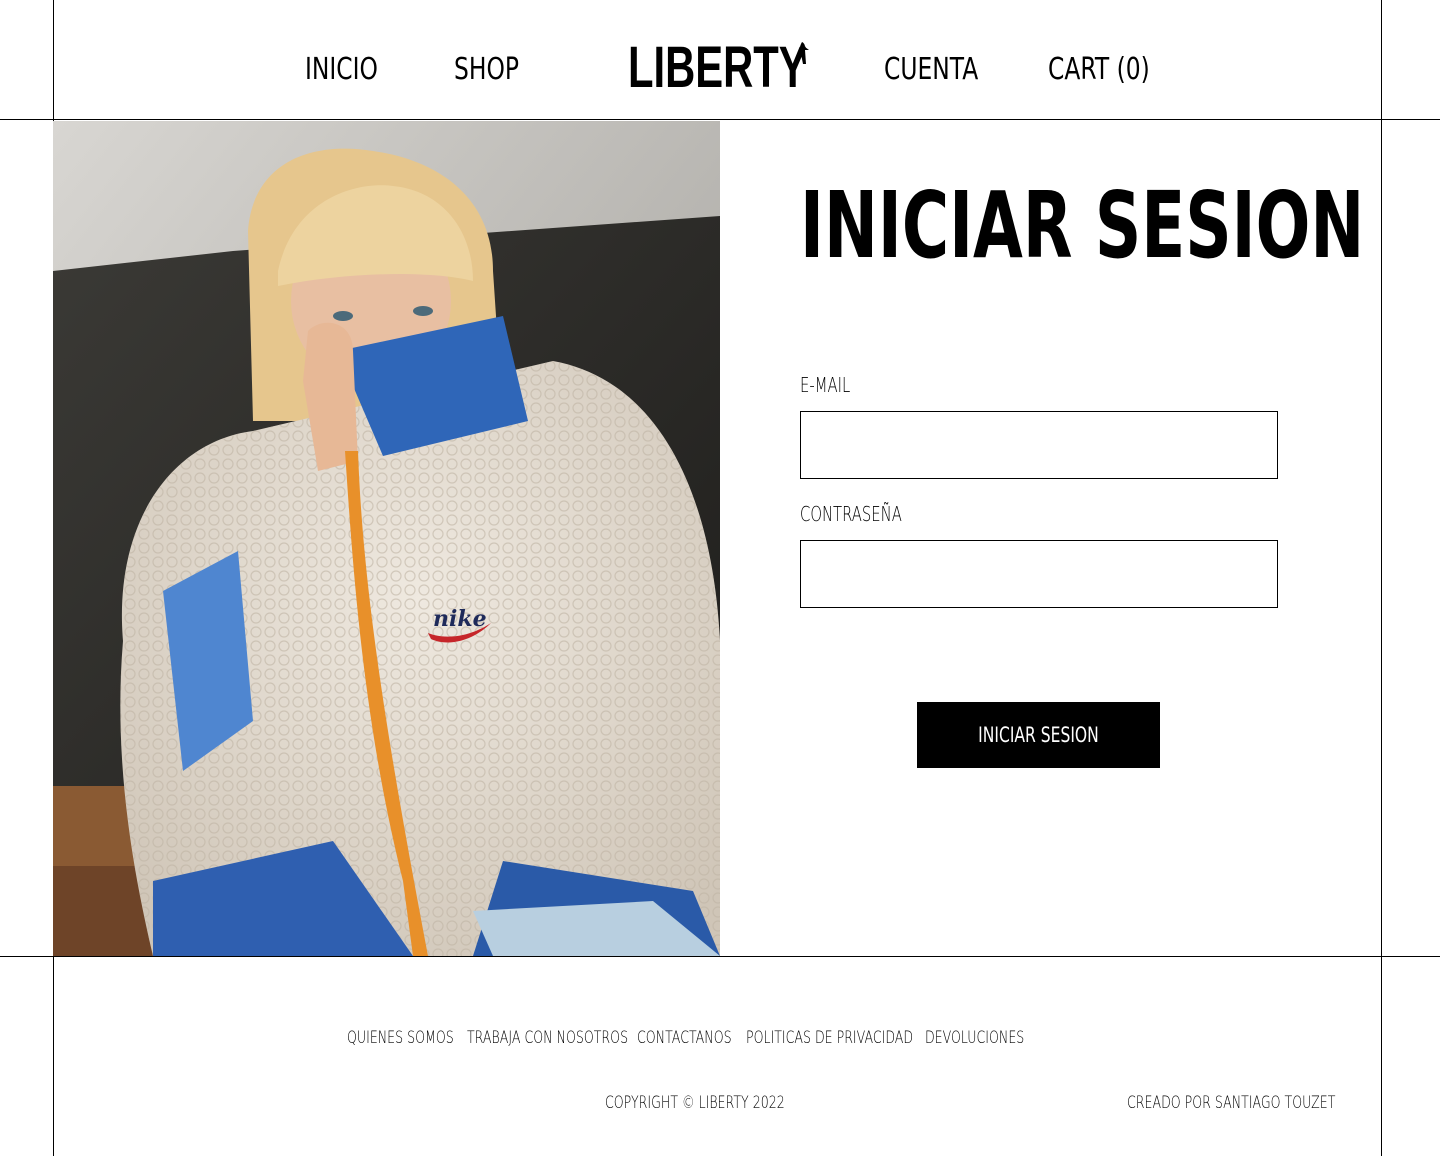 The width and height of the screenshot is (1440, 1156). What do you see at coordinates (717, 68) in the screenshot?
I see `site-logo: LIBERTY` at bounding box center [717, 68].